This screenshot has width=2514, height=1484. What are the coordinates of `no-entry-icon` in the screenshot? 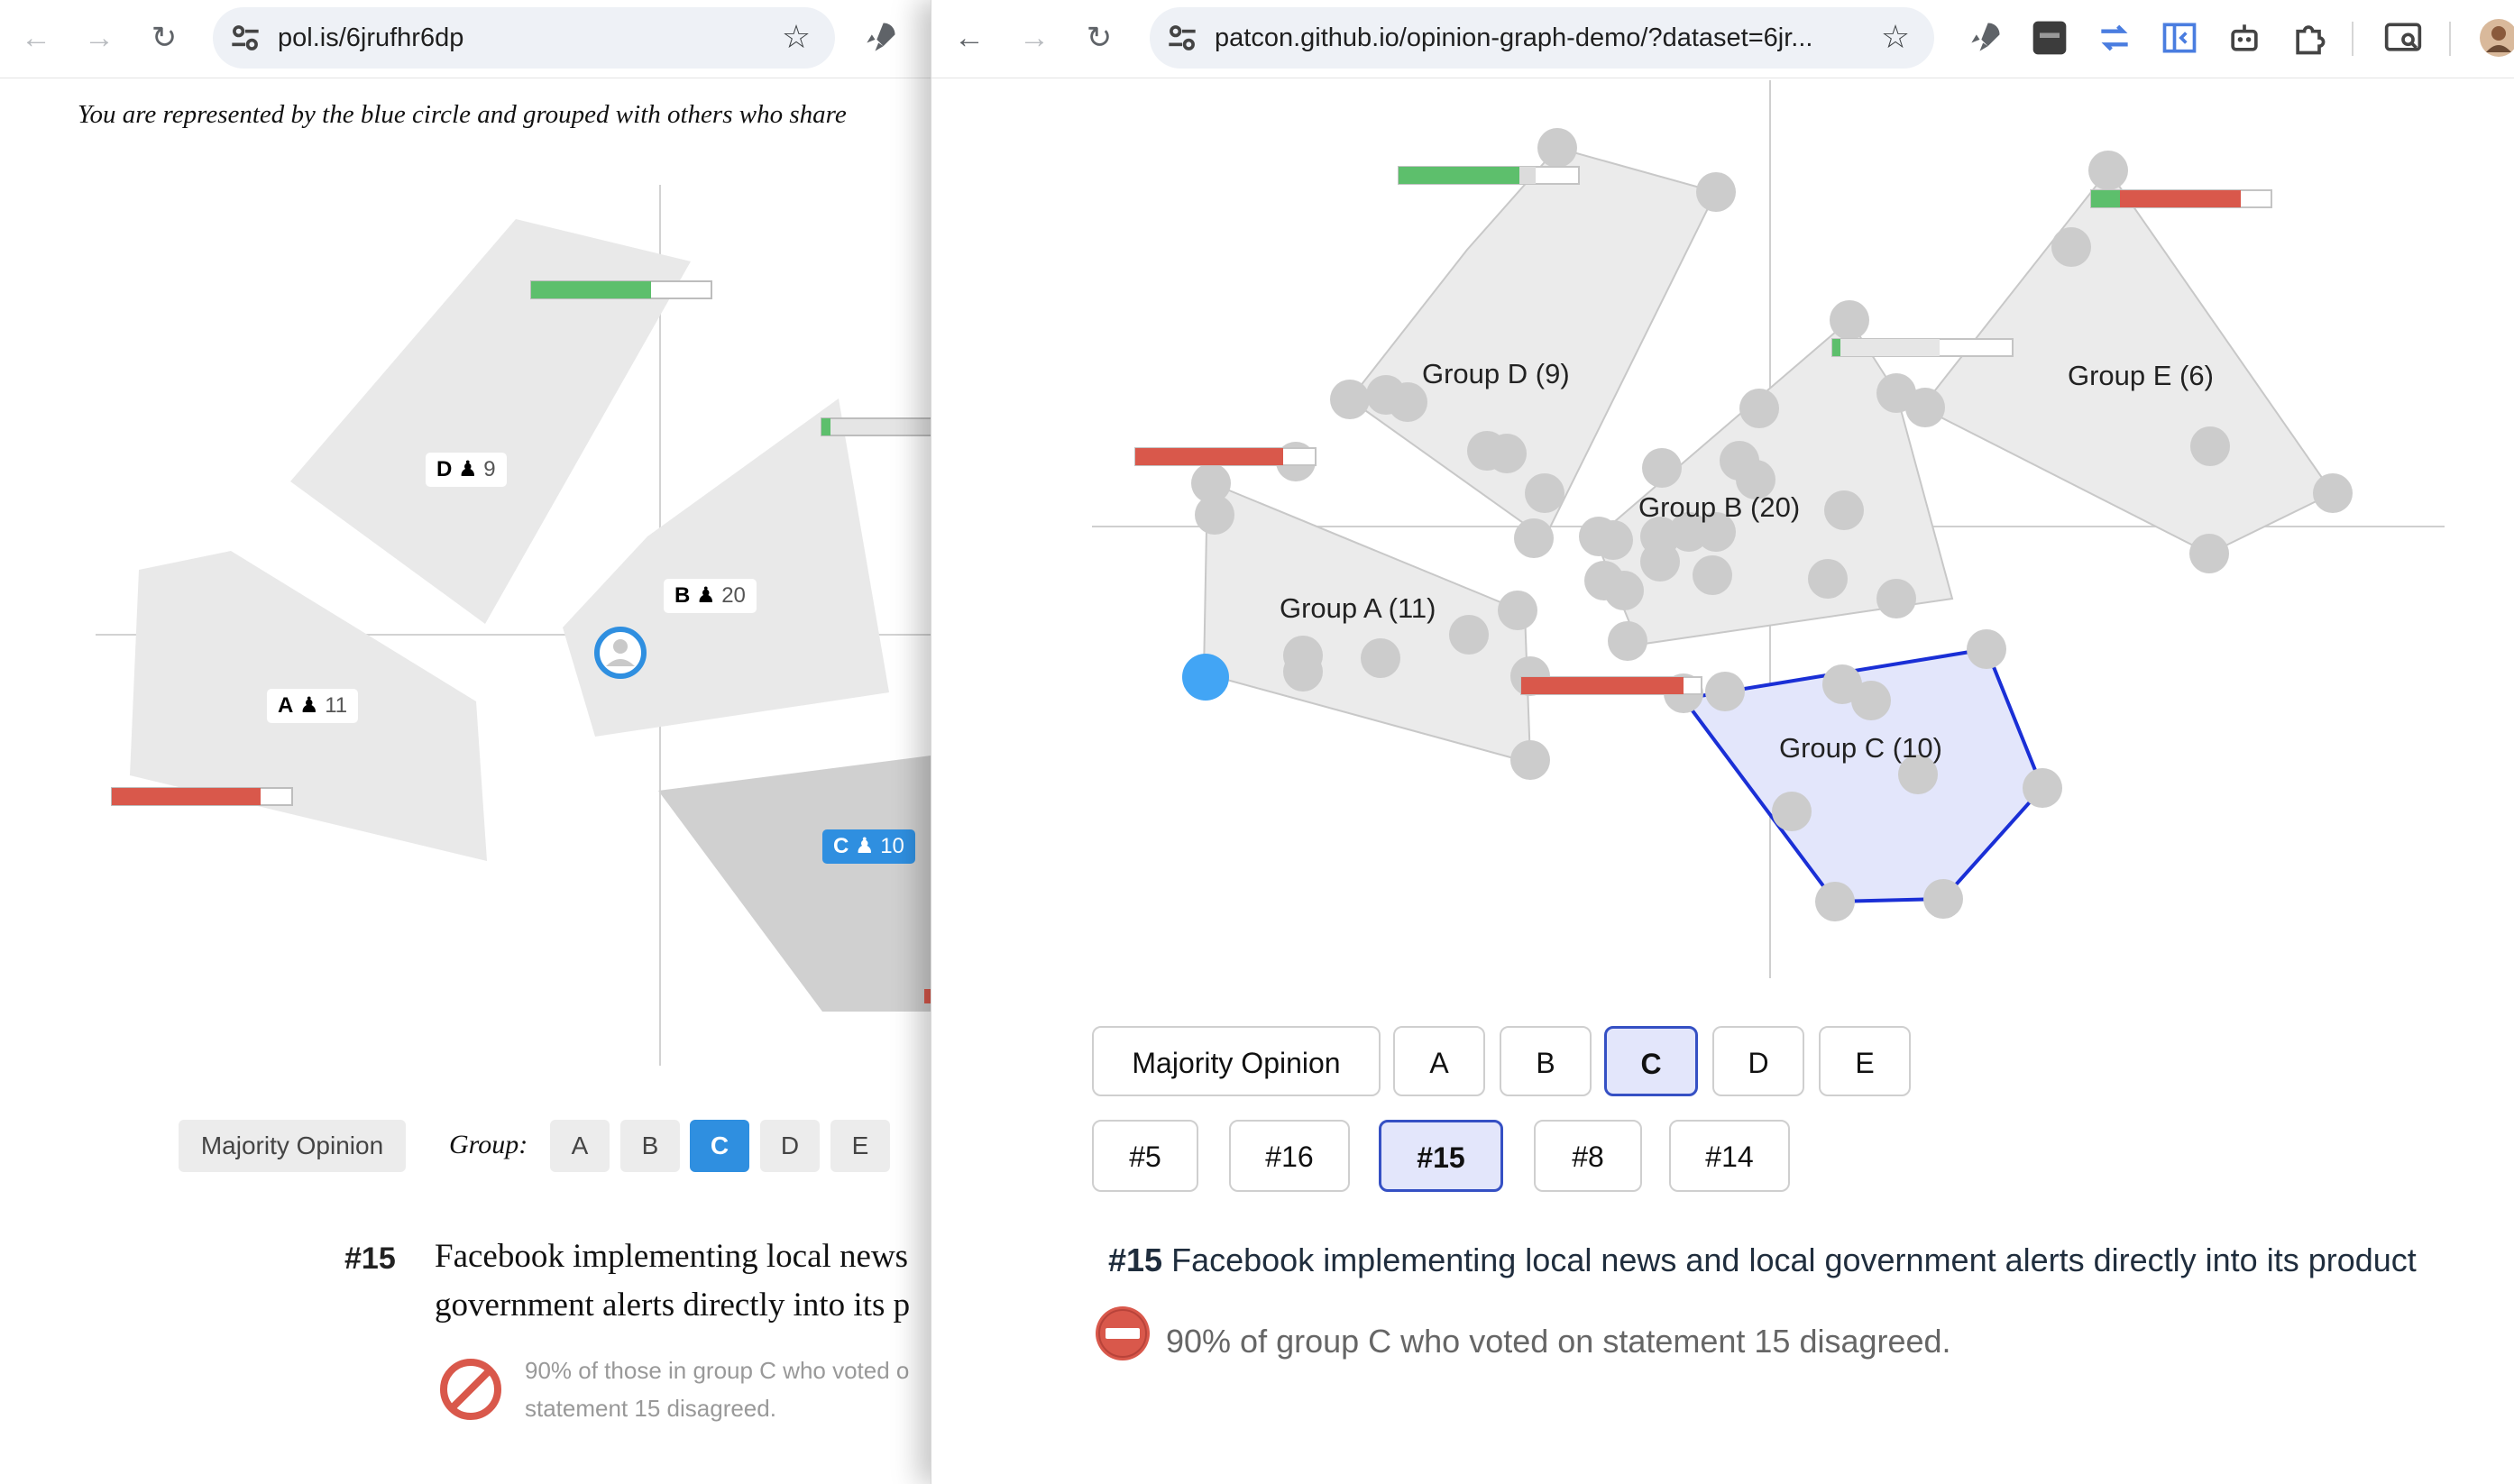 It's located at (1123, 1333).